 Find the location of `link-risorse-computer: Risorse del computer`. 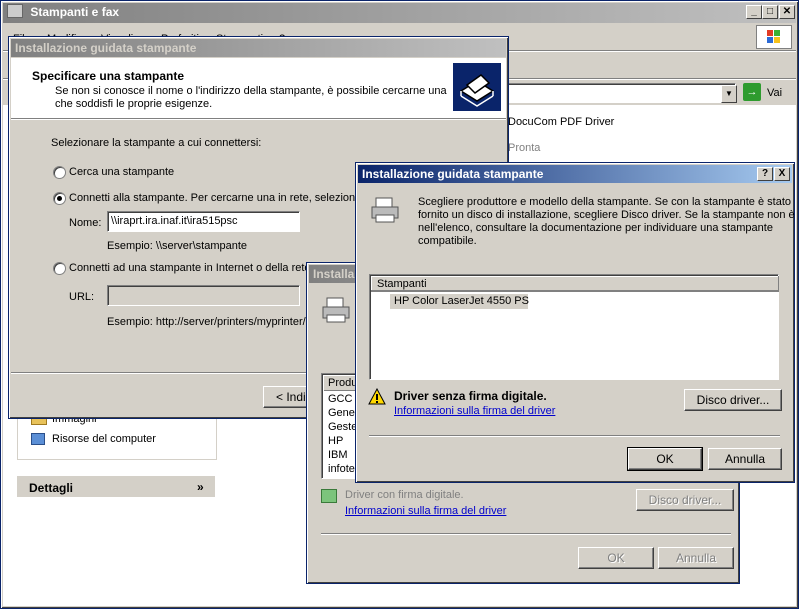

link-risorse-computer: Risorse del computer is located at coordinates (104, 439).